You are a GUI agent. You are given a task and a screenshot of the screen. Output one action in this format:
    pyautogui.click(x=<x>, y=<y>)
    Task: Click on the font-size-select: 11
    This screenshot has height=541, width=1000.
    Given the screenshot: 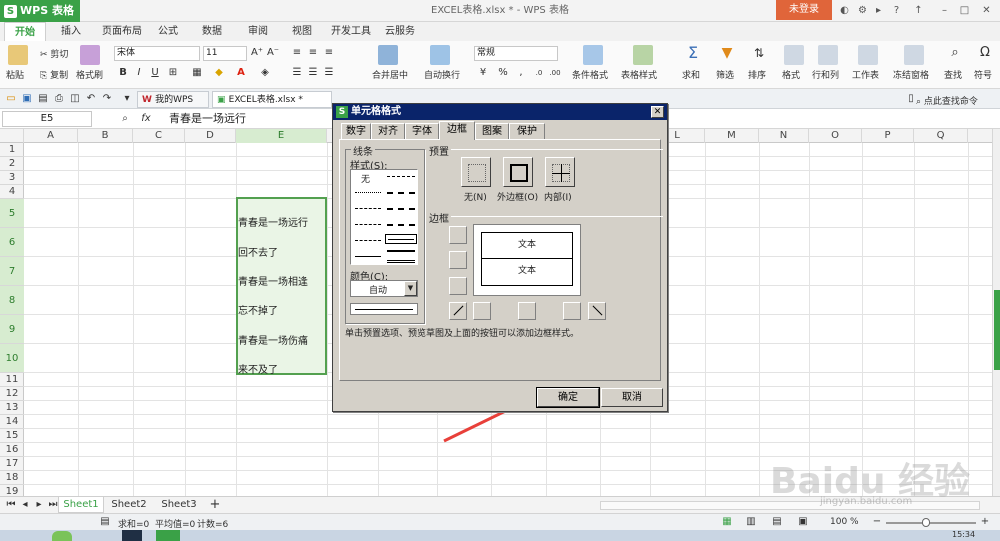 What is the action you would take?
    pyautogui.click(x=225, y=53)
    